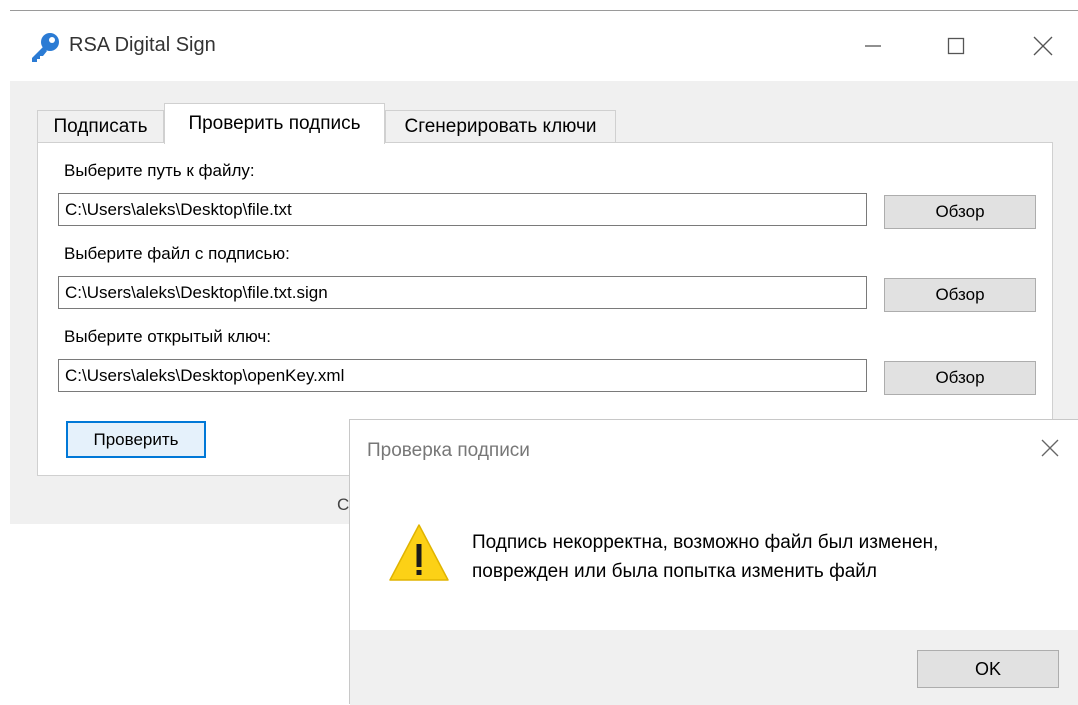 The height and width of the screenshot is (705, 1078). Describe the element at coordinates (462, 375) in the screenshot. I see `public-key-input: C:\Users\aleks\Desktop\openKey.xml` at that location.